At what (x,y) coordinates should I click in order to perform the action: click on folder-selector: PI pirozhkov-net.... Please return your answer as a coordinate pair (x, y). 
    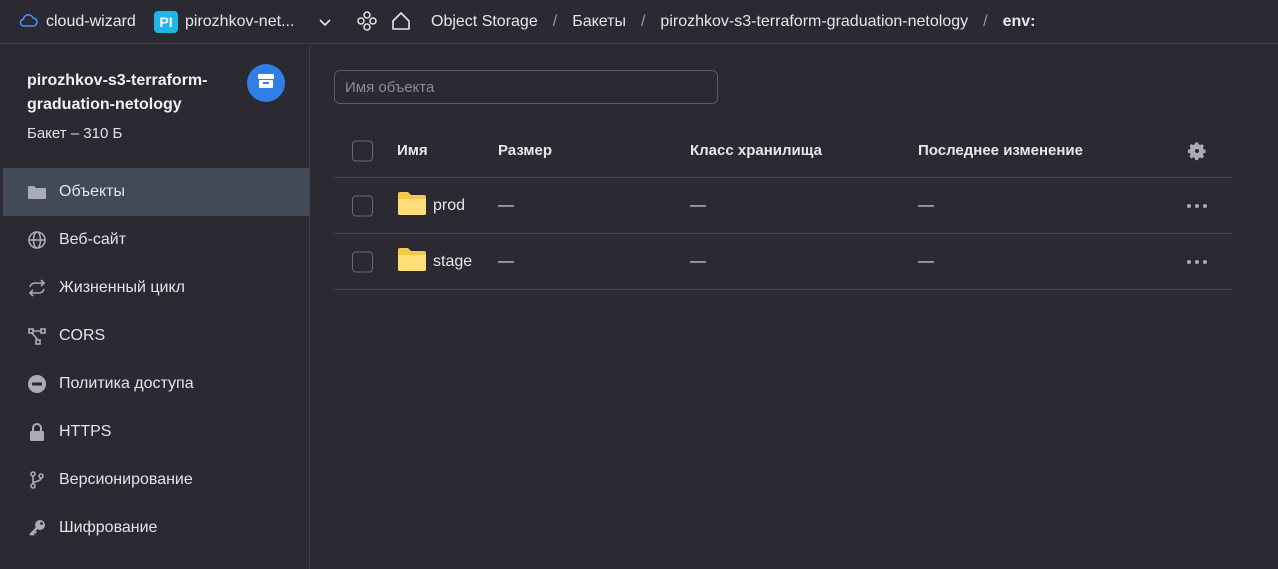
    Looking at the image, I should click on (224, 22).